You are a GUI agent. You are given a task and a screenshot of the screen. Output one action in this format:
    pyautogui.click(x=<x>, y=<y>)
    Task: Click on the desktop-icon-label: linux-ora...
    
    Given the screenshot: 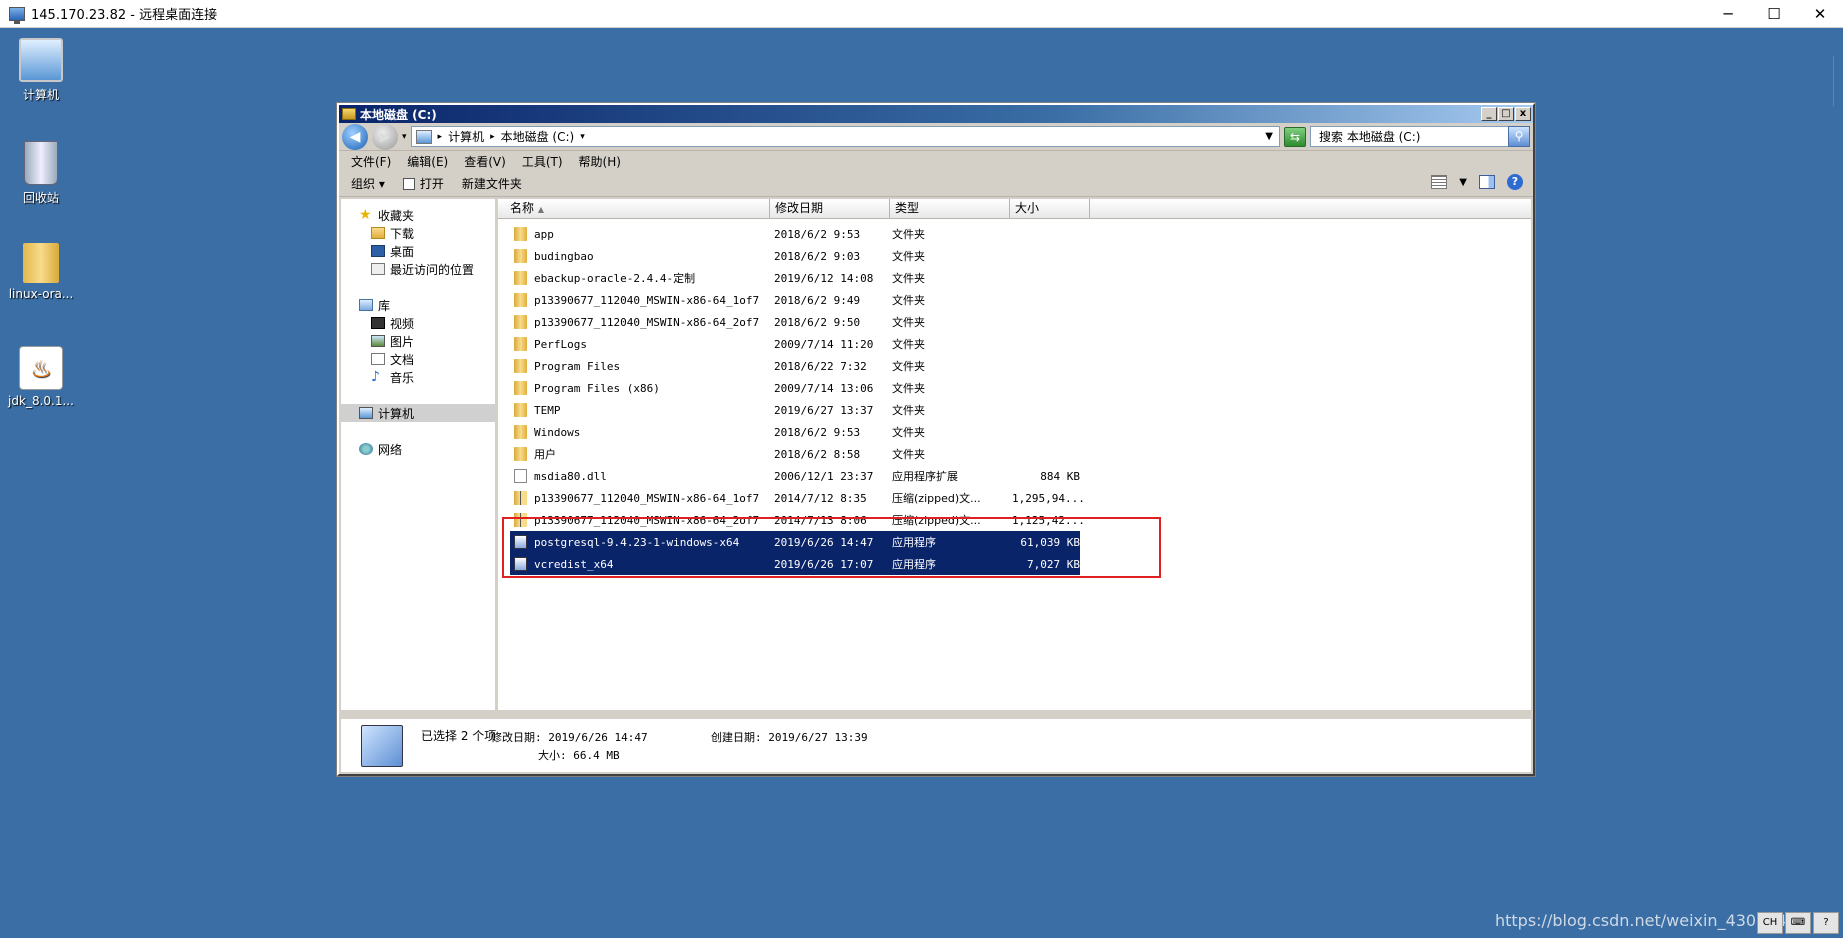 What is the action you would take?
    pyautogui.click(x=41, y=294)
    